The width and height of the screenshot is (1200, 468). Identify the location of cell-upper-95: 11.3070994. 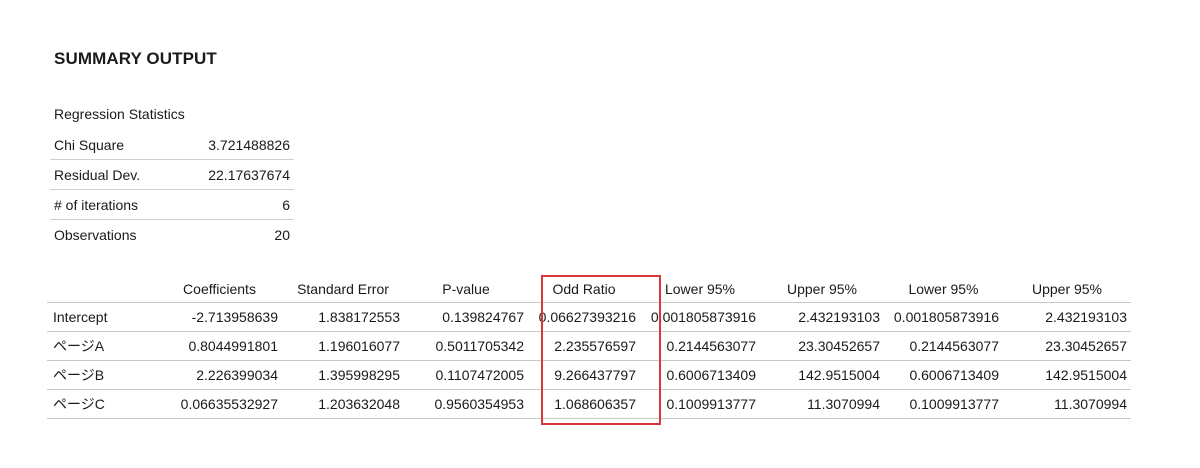
(822, 404).